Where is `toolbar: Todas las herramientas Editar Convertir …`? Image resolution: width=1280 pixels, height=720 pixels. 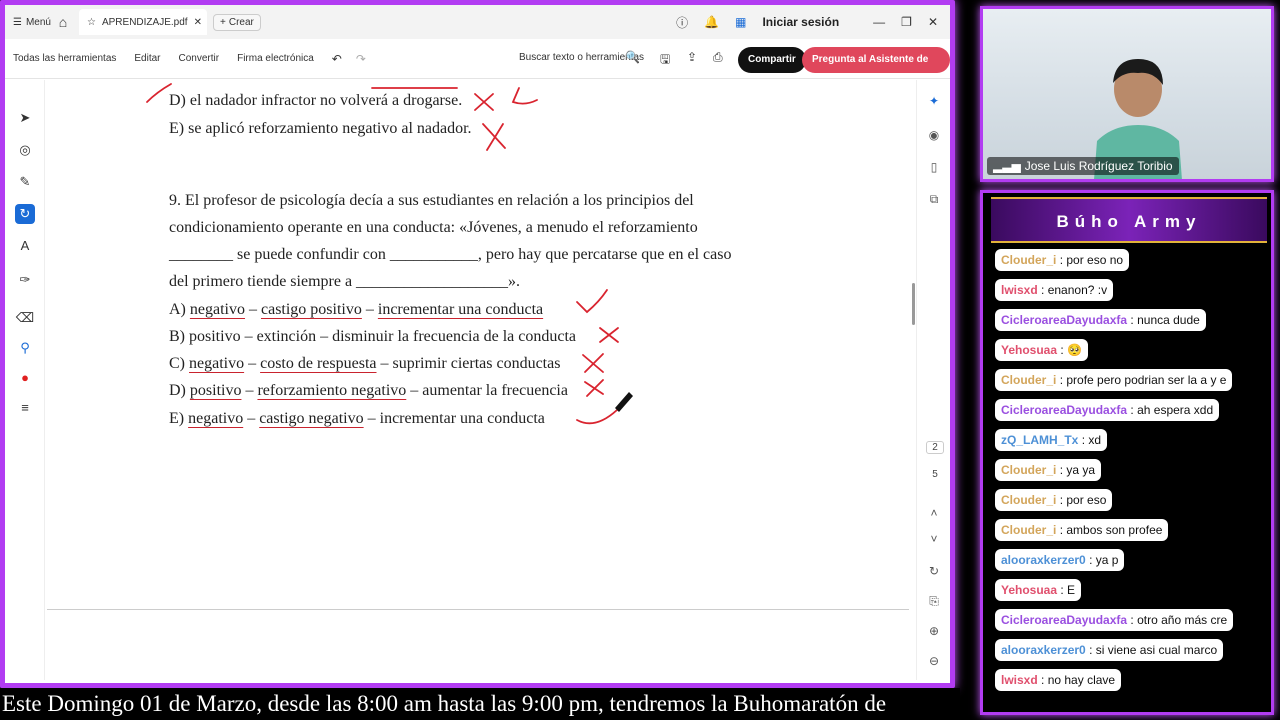 toolbar: Todas las herramientas Editar Convertir … is located at coordinates (477, 65).